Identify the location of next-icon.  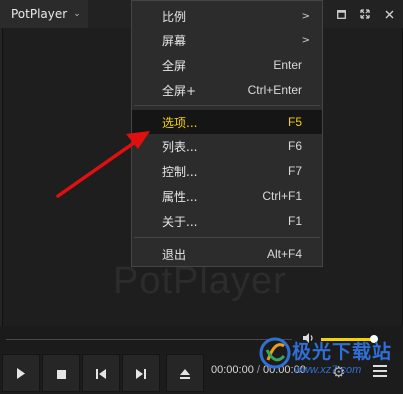
(141, 373).